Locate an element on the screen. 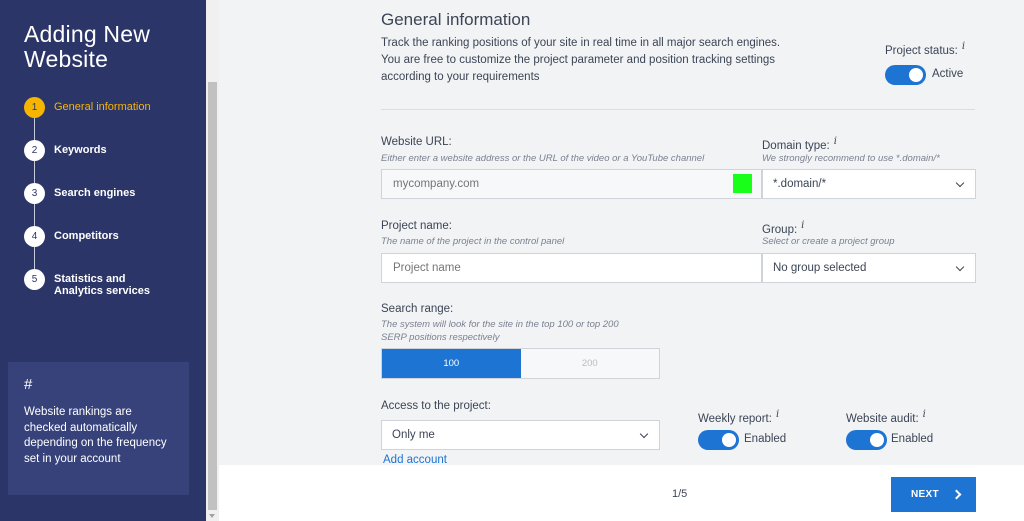 This screenshot has width=1024, height=521. step-number: 1 is located at coordinates (34, 107).